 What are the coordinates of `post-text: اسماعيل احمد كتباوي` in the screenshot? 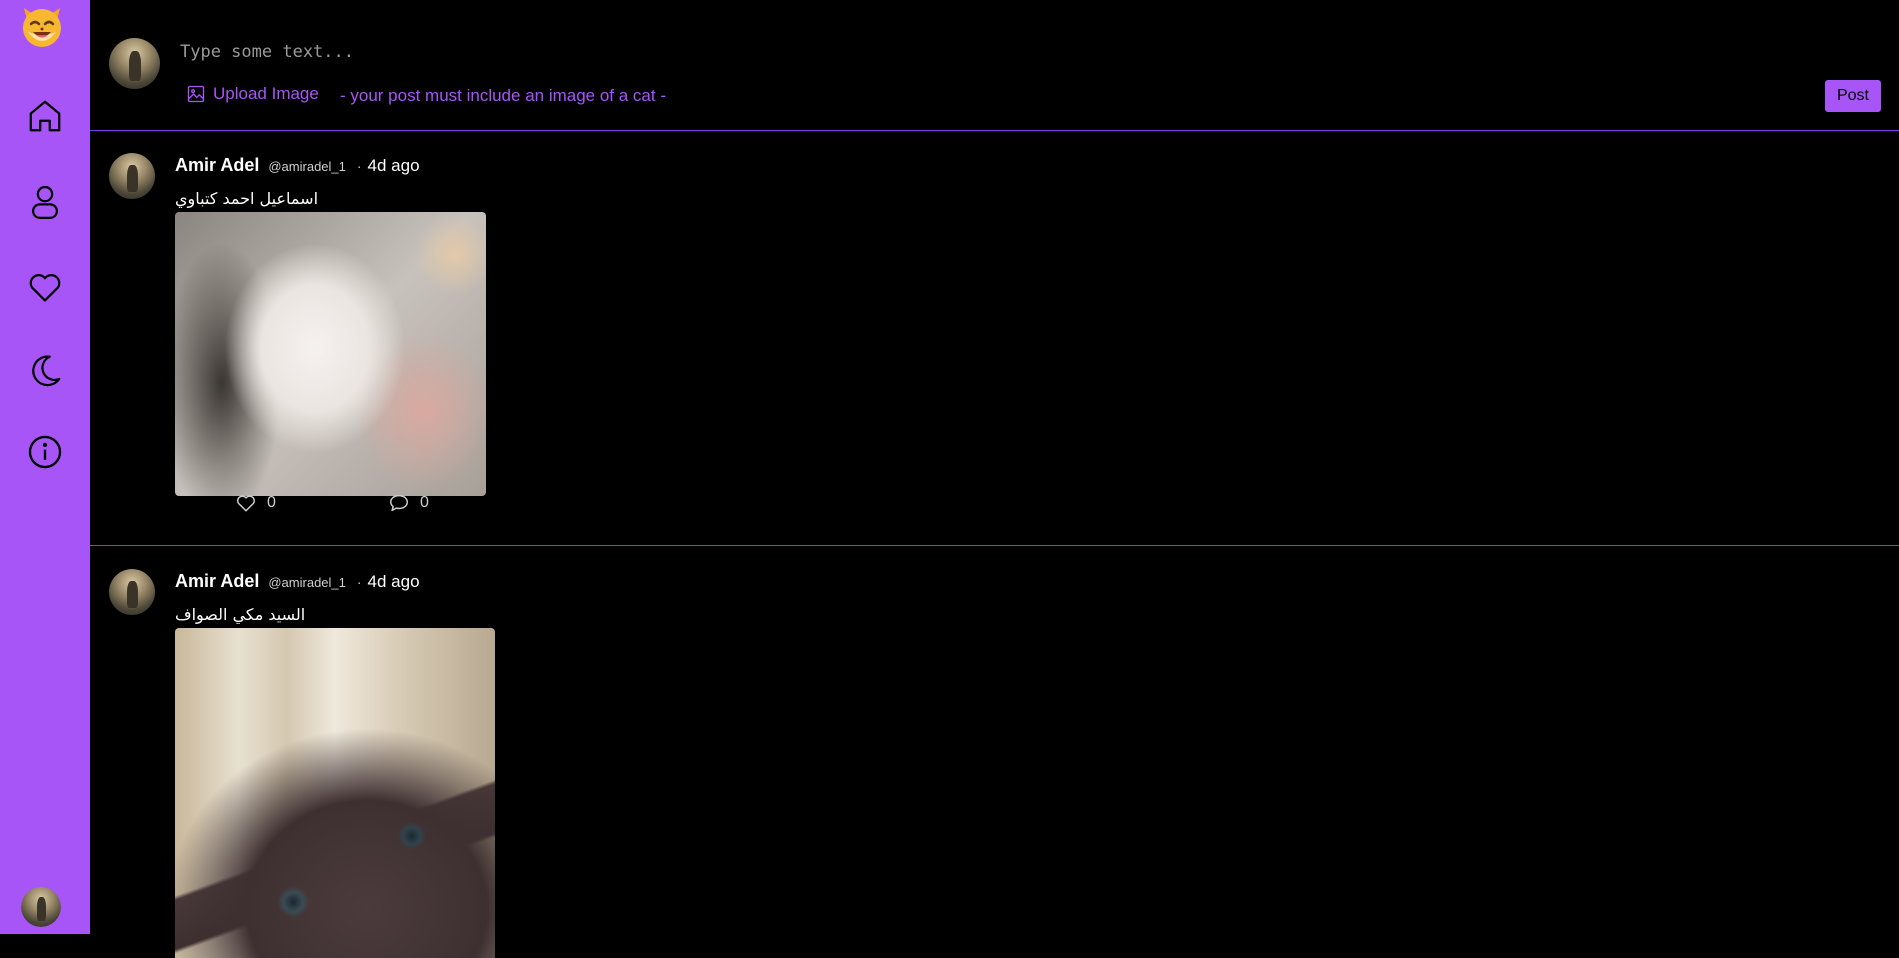 It's located at (247, 198).